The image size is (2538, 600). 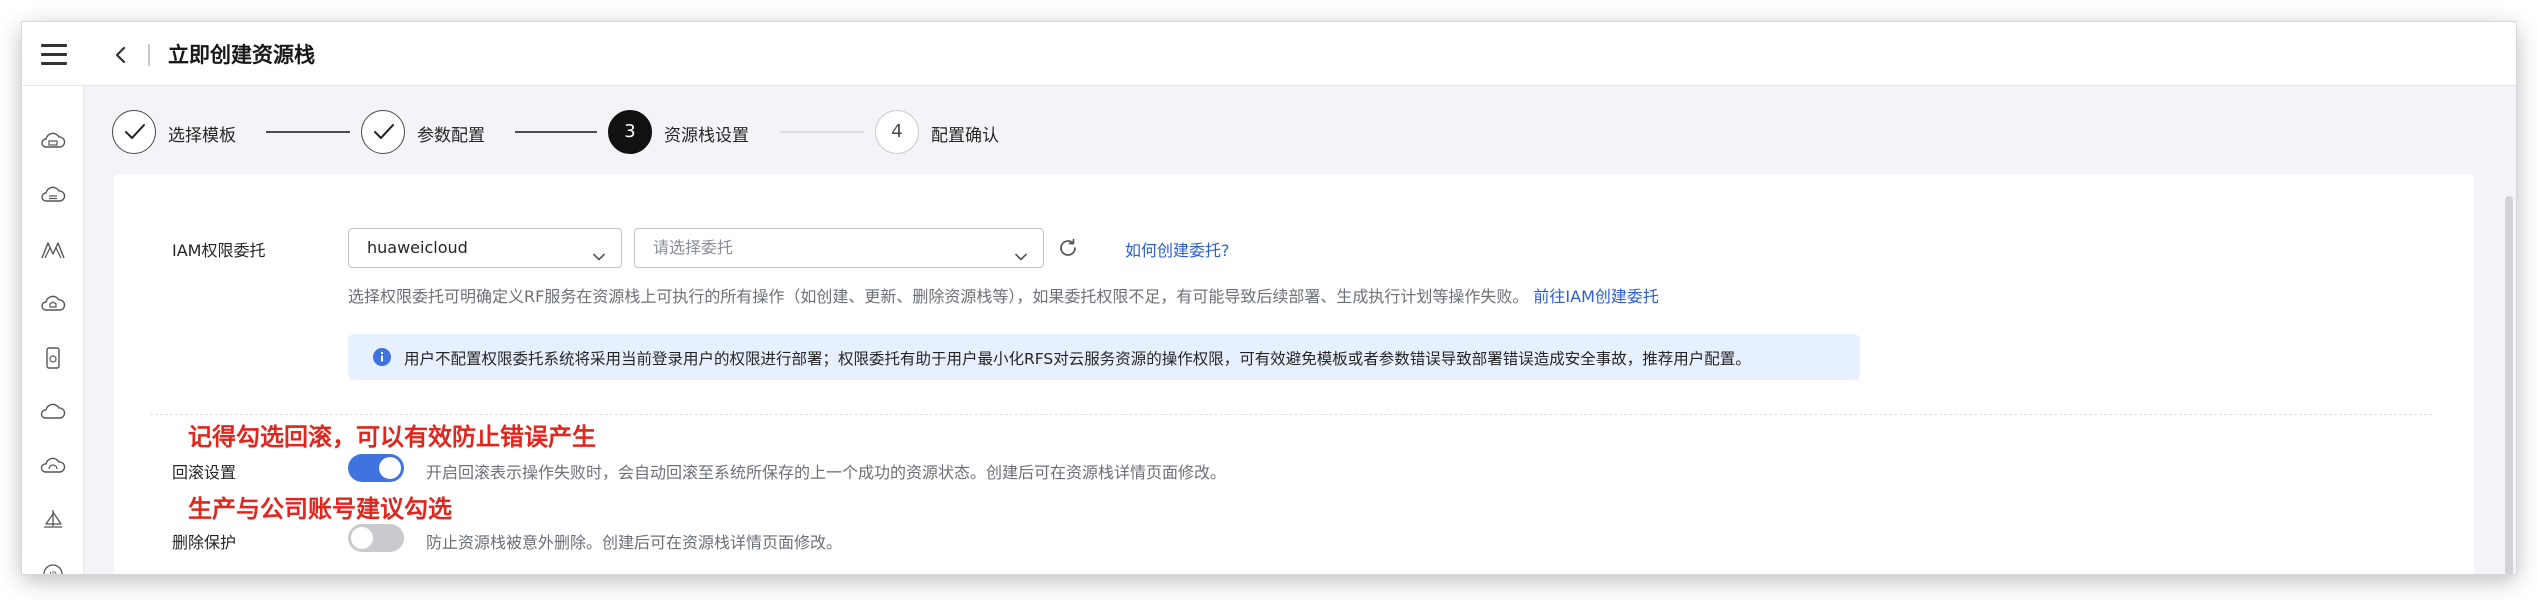 What do you see at coordinates (53, 412) in the screenshot?
I see `cloud-outline-icon` at bounding box center [53, 412].